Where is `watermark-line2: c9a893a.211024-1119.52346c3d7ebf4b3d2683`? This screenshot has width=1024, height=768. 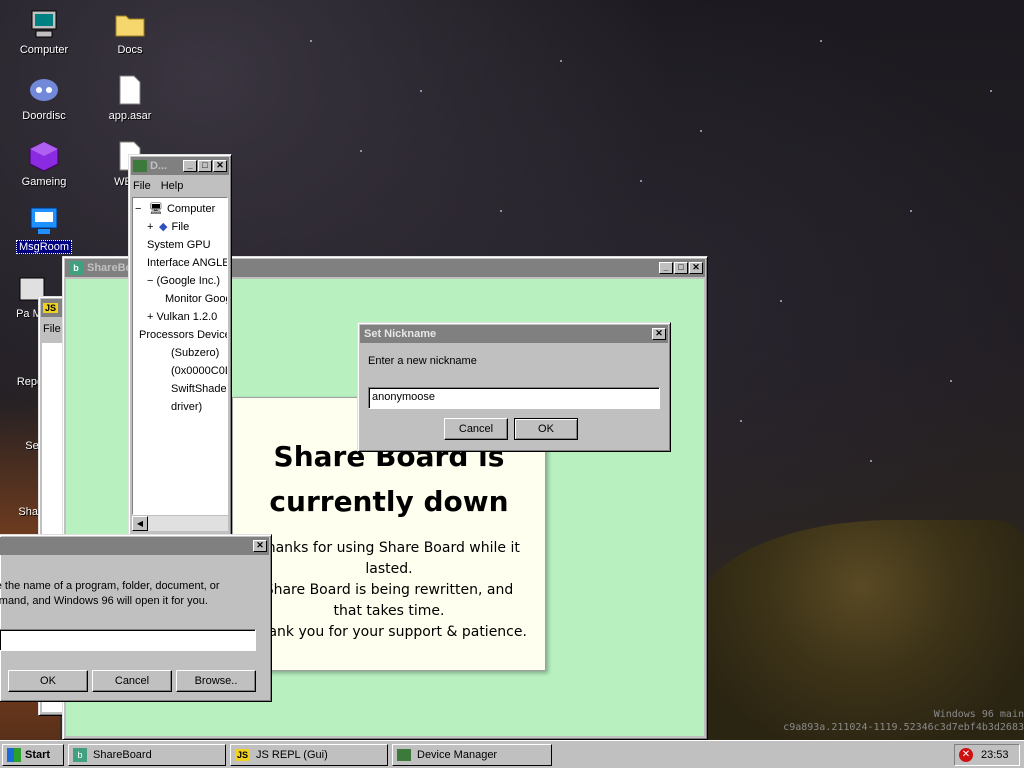
watermark-line2: c9a893a.211024-1119.52346c3d7ebf4b3d2683 is located at coordinates (903, 727).